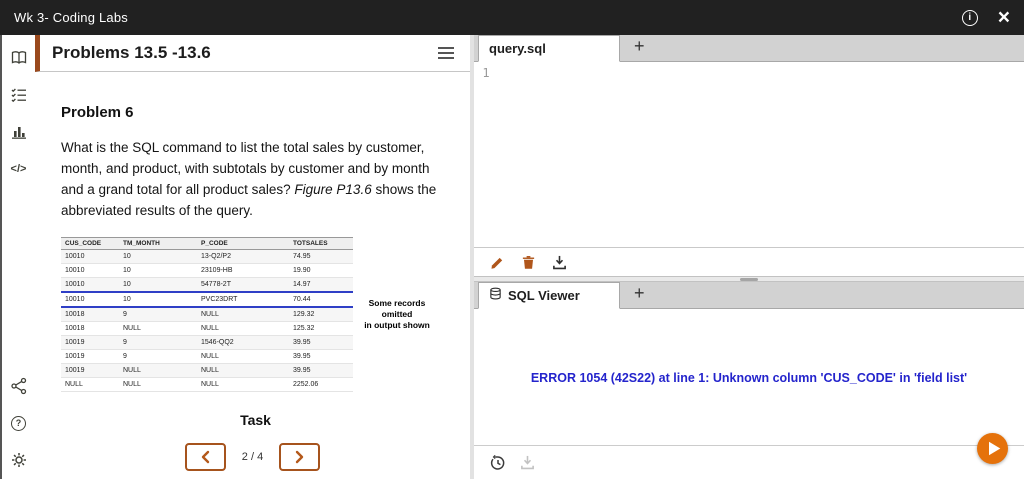 The width and height of the screenshot is (1024, 479). What do you see at coordinates (207, 328) in the screenshot?
I see `figure-row: 10018 NULL NULL 125.32` at bounding box center [207, 328].